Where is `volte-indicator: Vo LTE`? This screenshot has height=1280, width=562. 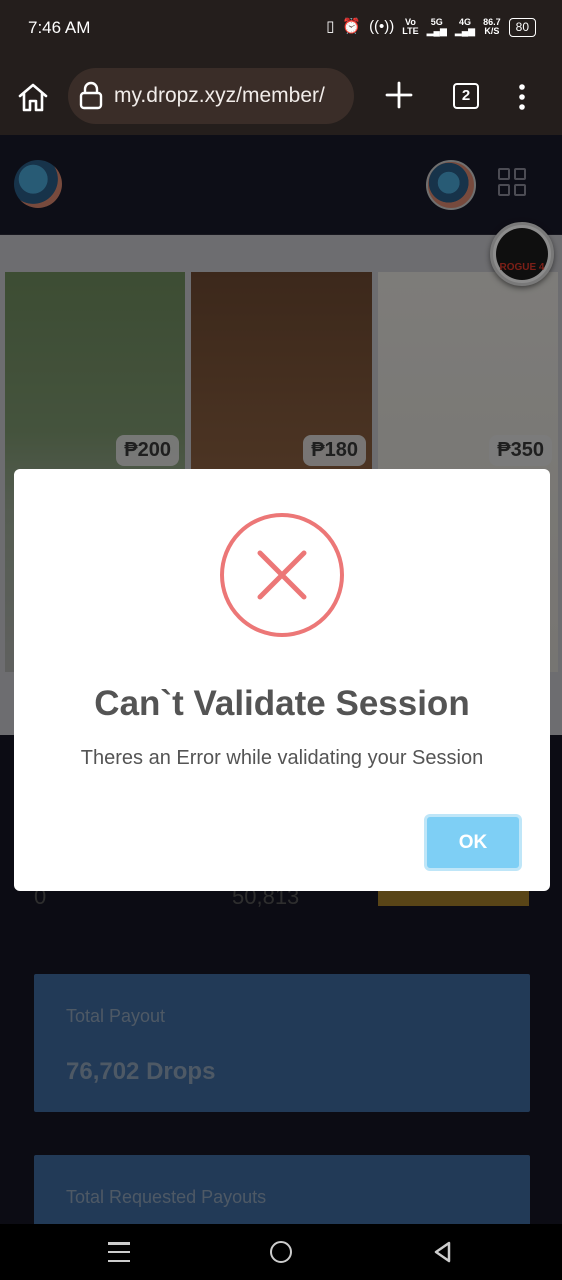
volte-indicator: Vo LTE is located at coordinates (410, 26).